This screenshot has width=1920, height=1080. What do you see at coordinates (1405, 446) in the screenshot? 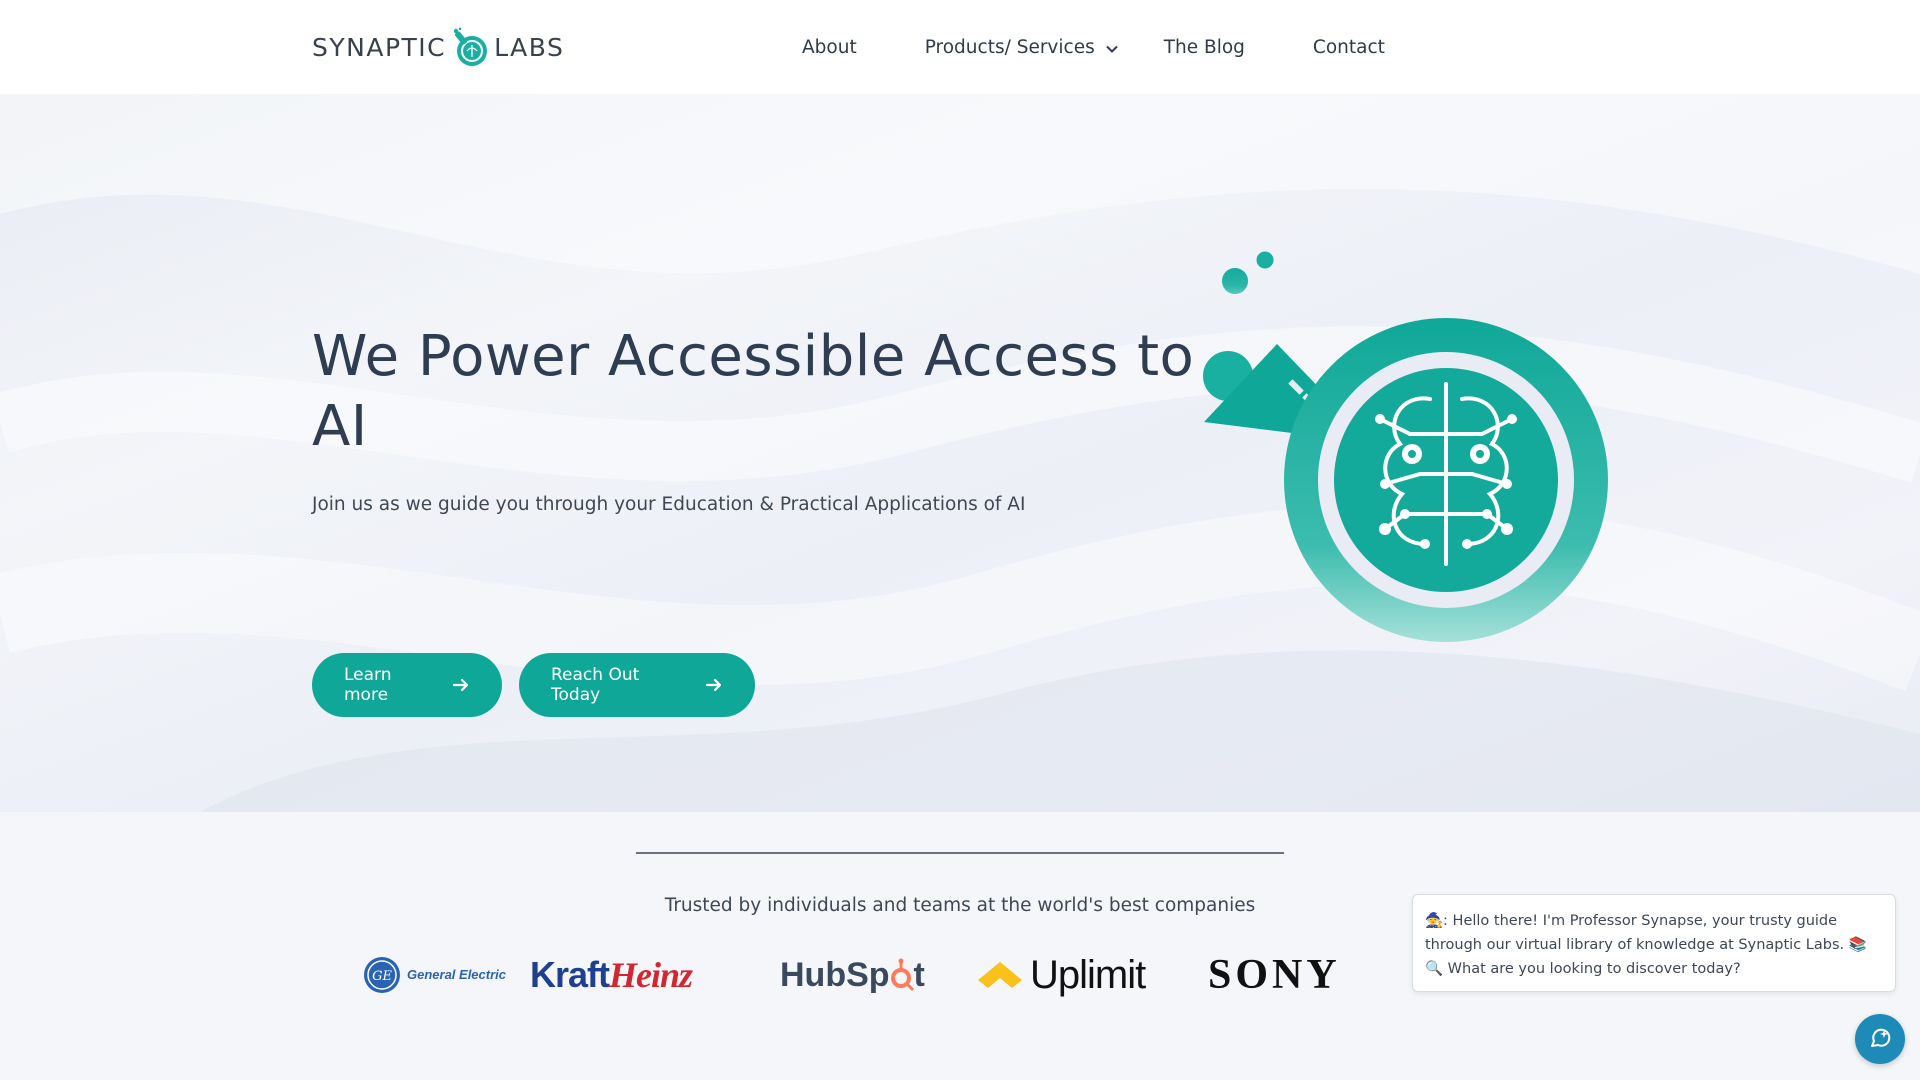
I see `flask-brain-illustration` at bounding box center [1405, 446].